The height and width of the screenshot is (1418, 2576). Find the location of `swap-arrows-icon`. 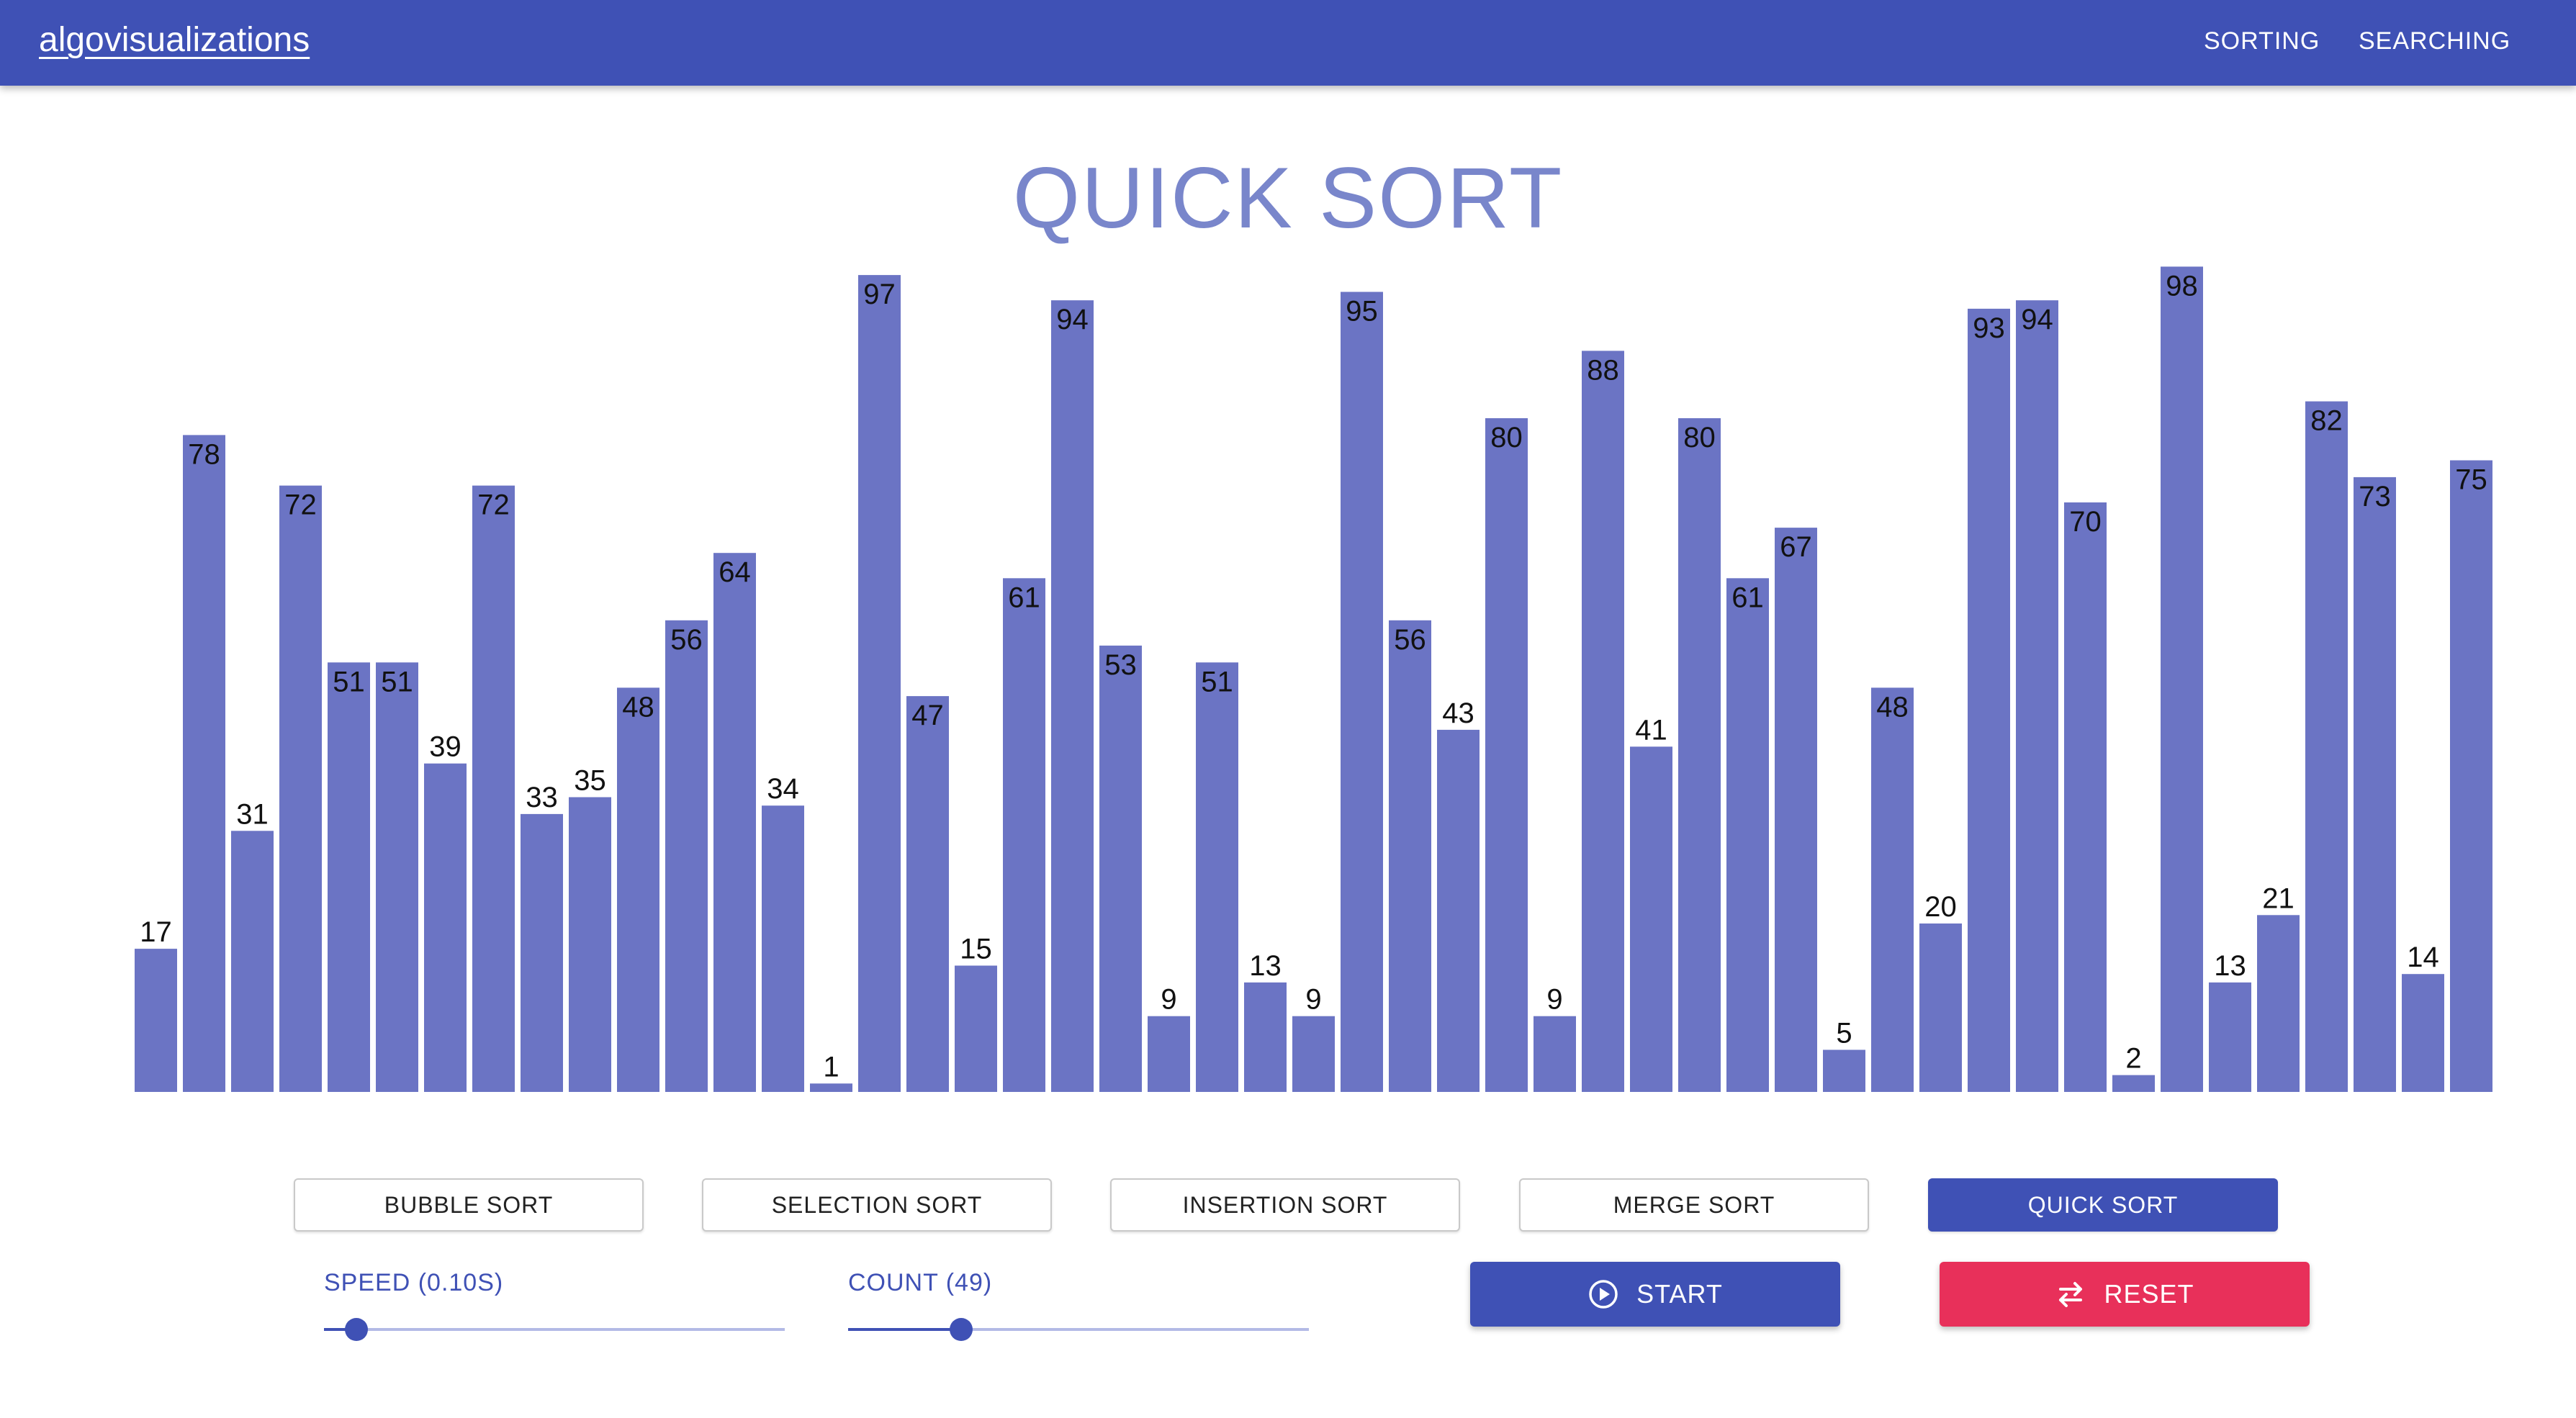

swap-arrows-icon is located at coordinates (2071, 1294).